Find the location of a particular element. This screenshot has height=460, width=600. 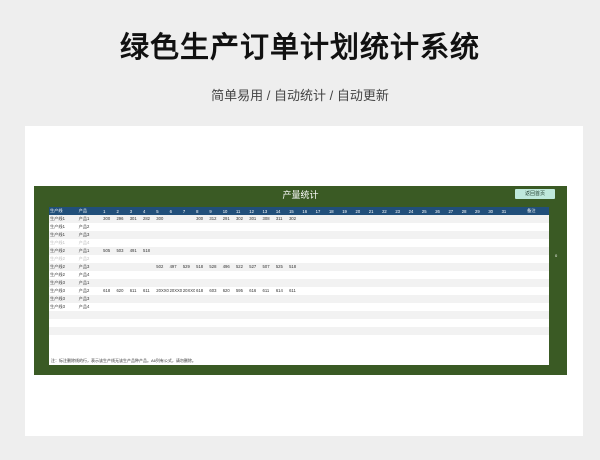

table-cell: 300 is located at coordinates (109, 219).